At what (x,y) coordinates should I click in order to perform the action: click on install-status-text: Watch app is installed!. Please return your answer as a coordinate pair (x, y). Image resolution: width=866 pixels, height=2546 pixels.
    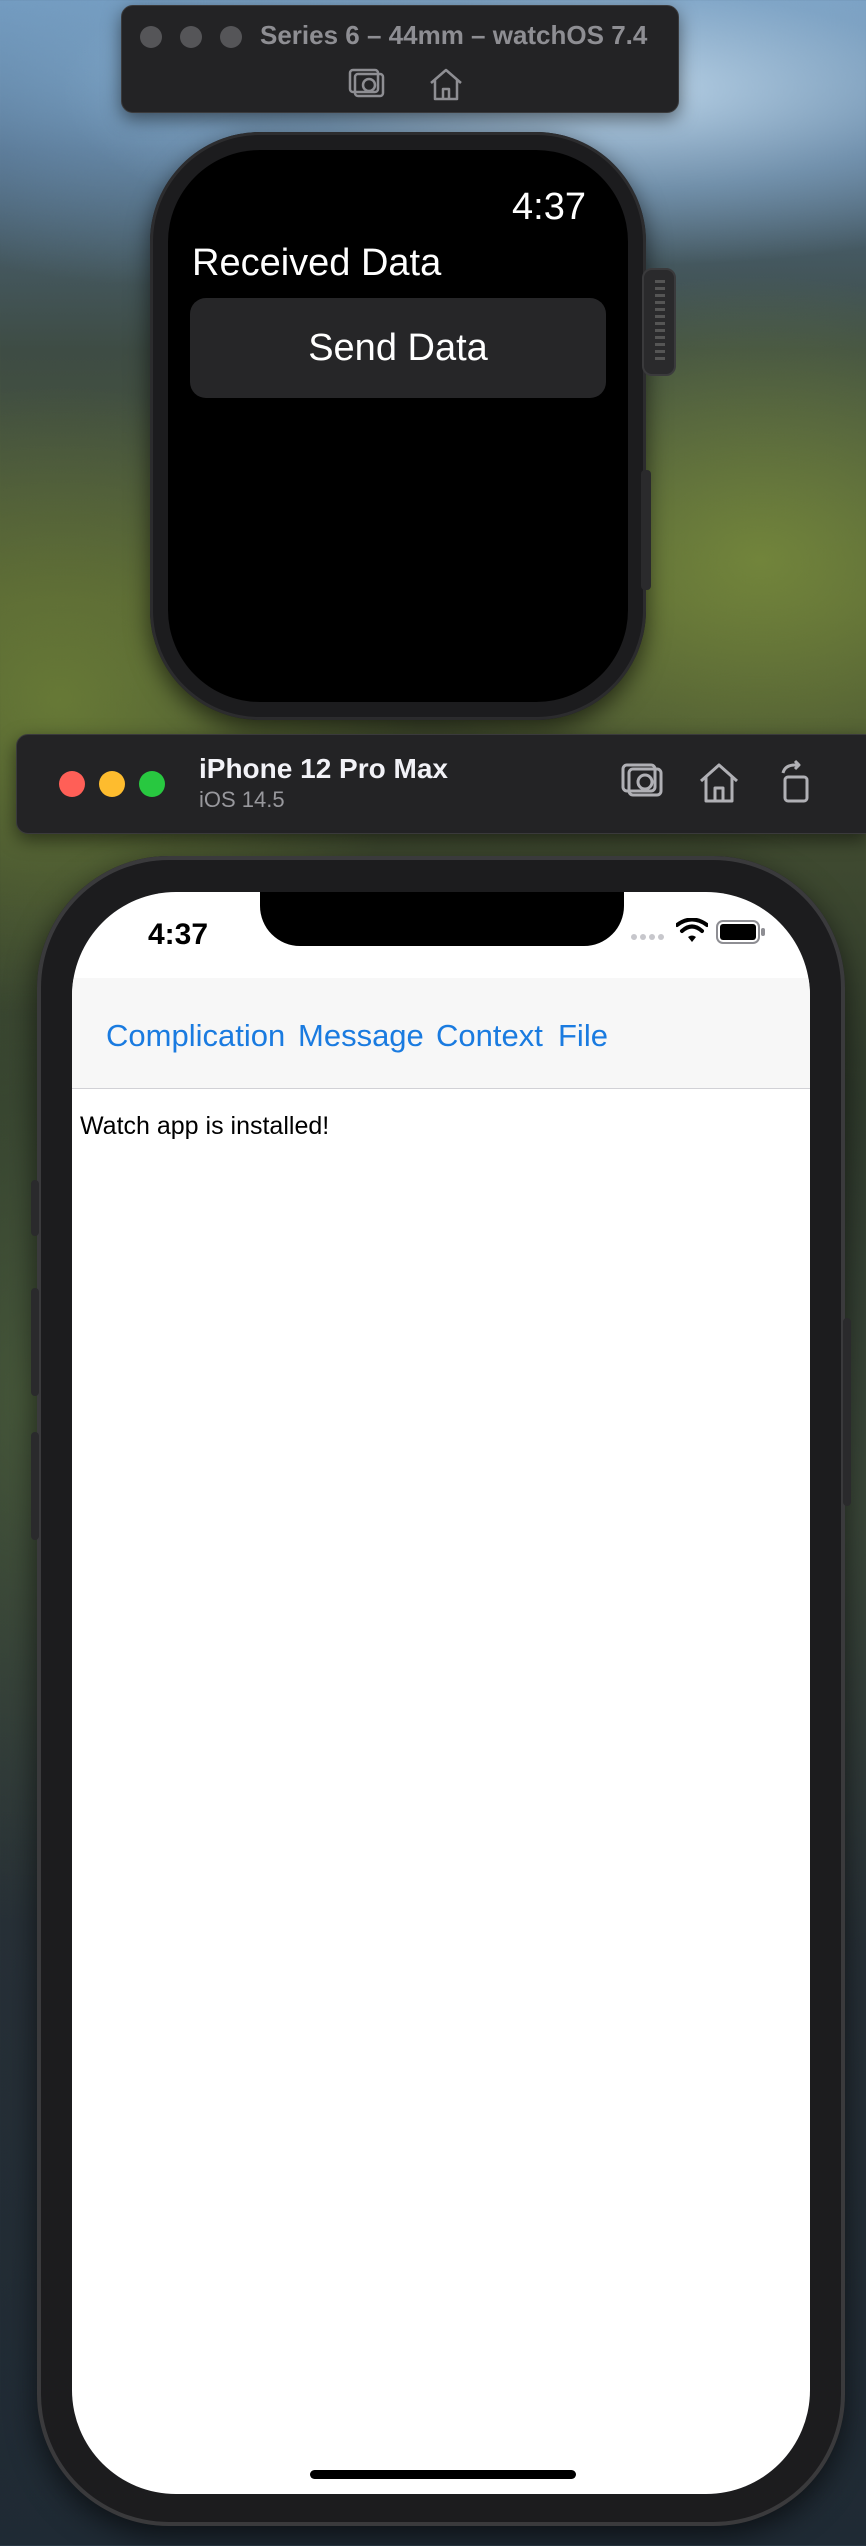
    Looking at the image, I should click on (205, 1126).